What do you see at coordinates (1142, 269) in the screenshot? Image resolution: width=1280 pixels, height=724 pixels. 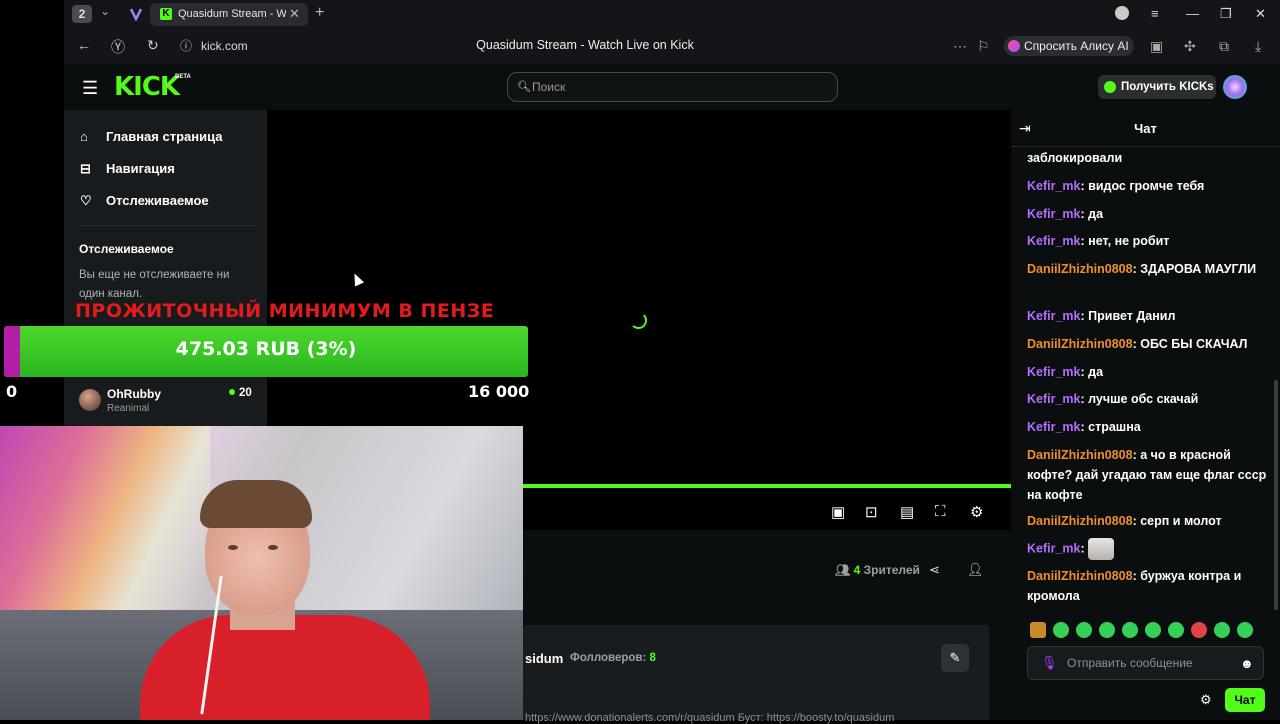 I see `chat-message: DaniilZhizhin0808: ЗДАРОВА МАУГЛИ` at bounding box center [1142, 269].